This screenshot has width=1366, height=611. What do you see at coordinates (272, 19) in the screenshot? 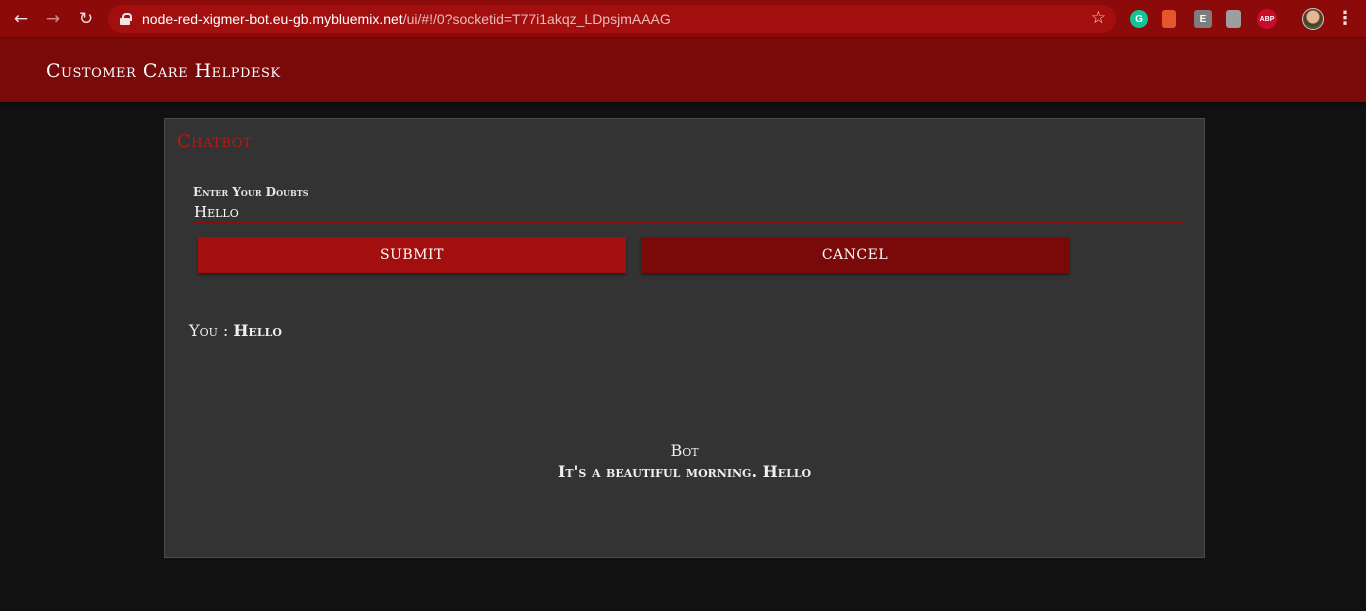
I see `url-host: node-red-xigmer-bot.eu-gb.mybluemix.net` at bounding box center [272, 19].